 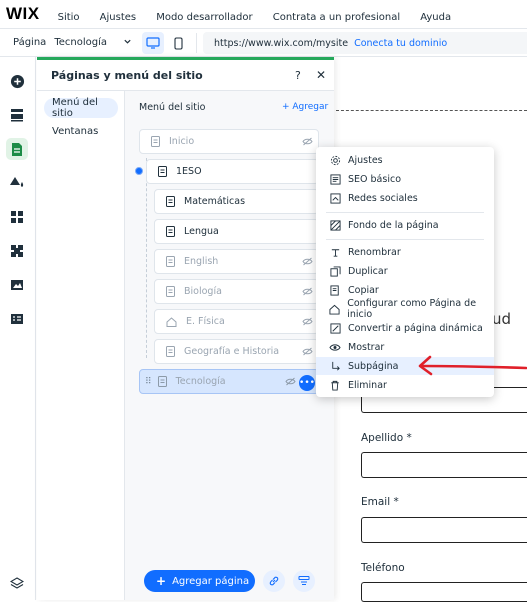 What do you see at coordinates (236, 321) in the screenshot?
I see `page-row-efisica: E. Física` at bounding box center [236, 321].